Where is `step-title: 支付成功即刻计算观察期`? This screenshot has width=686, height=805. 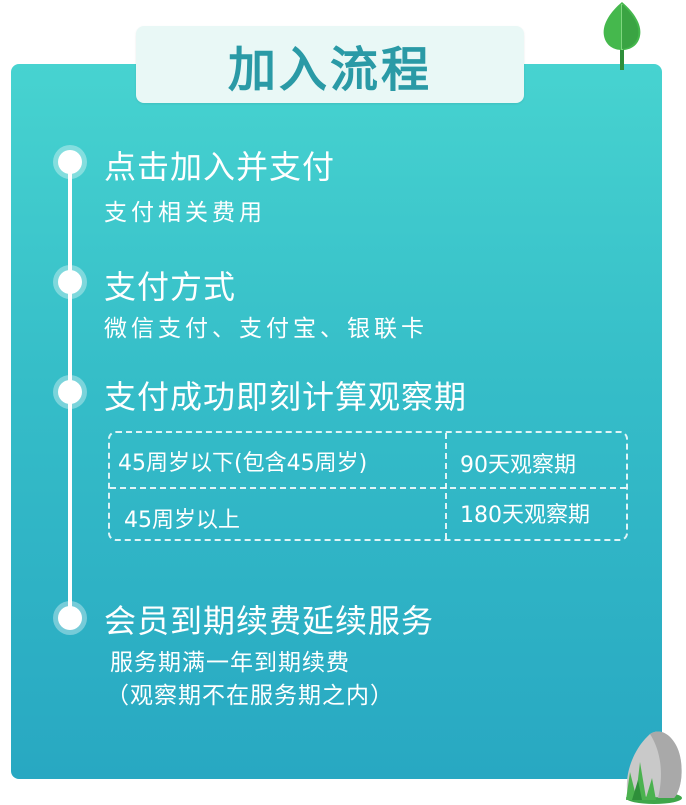
step-title: 支付成功即刻计算观察期 is located at coordinates (286, 397).